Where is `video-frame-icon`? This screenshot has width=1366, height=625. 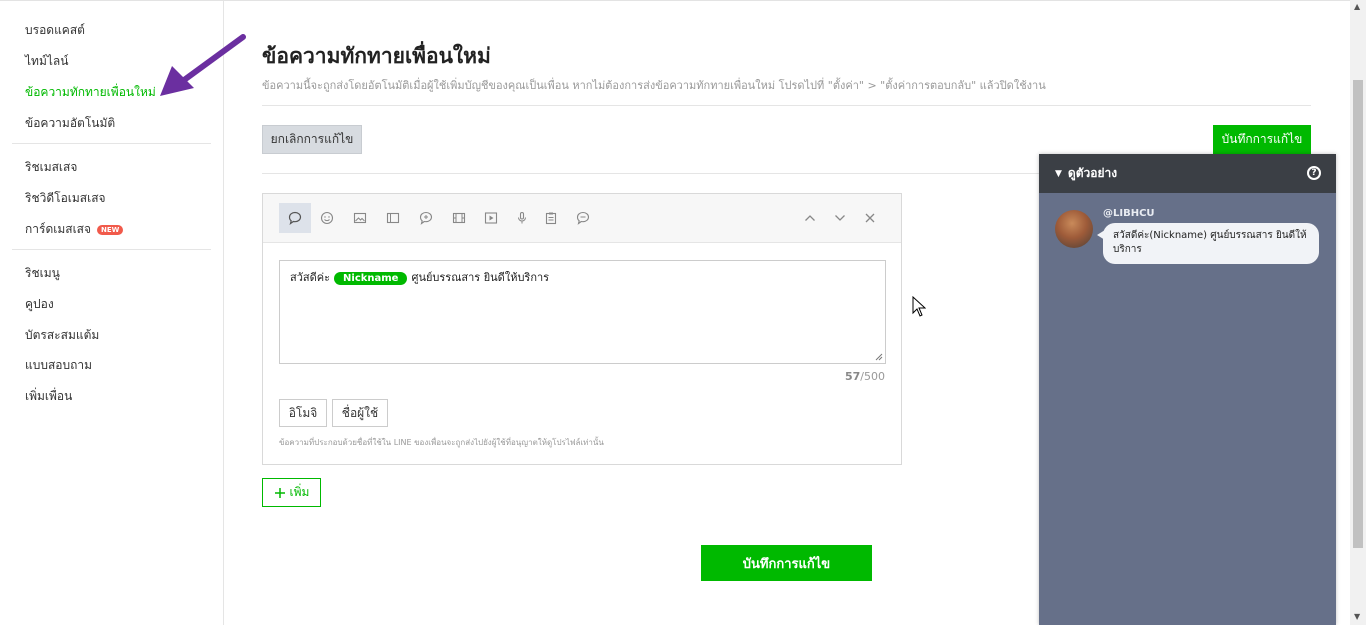
video-frame-icon is located at coordinates (459, 218).